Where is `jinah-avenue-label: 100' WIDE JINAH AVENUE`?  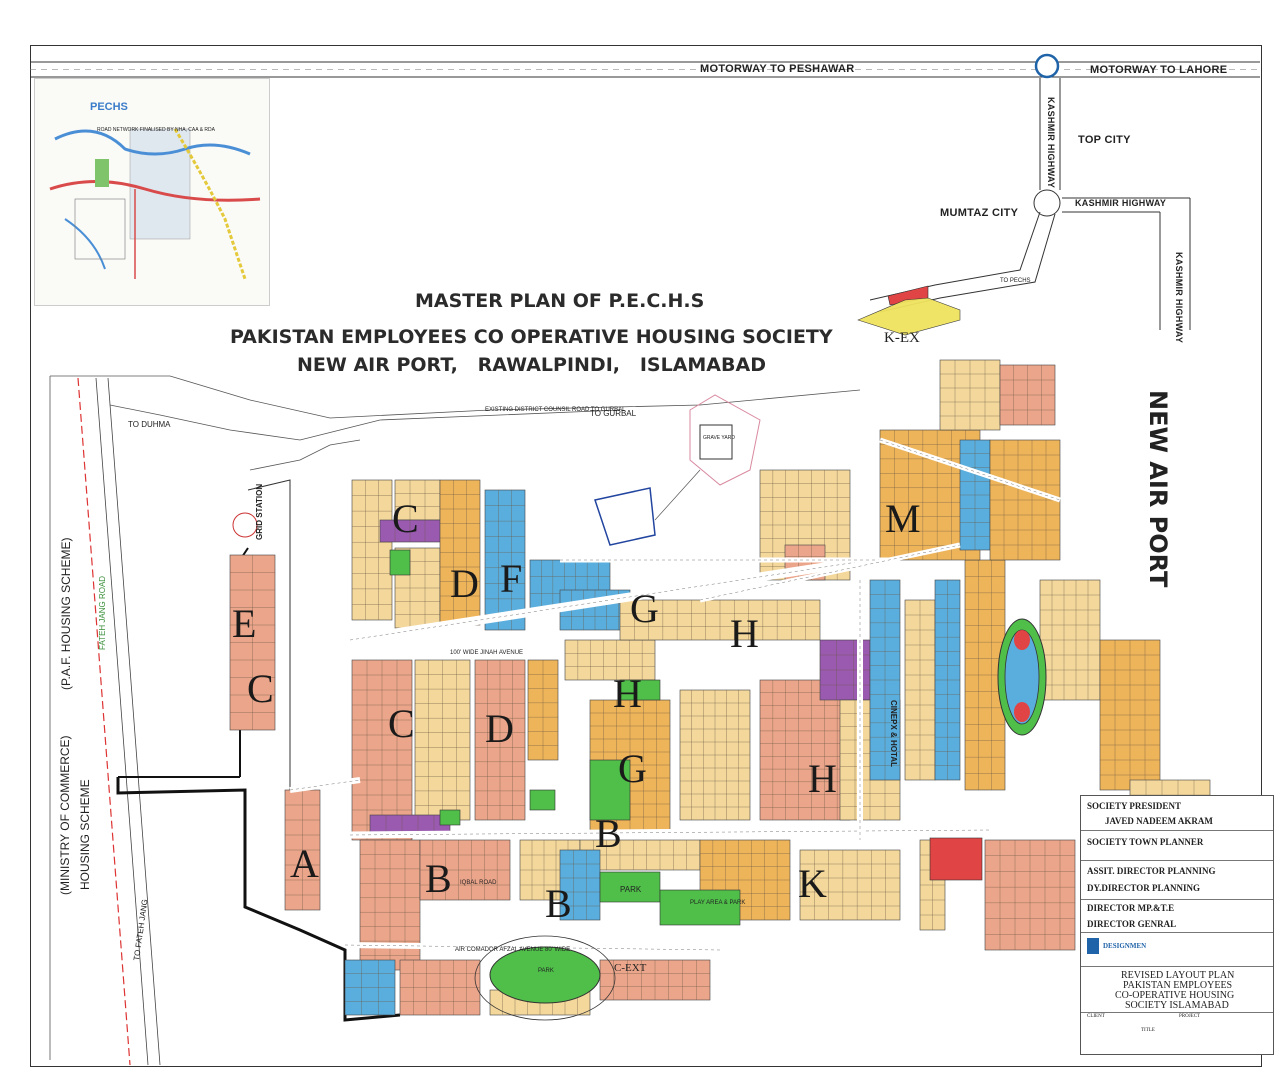
jinah-avenue-label: 100' WIDE JINAH AVENUE is located at coordinates (487, 653).